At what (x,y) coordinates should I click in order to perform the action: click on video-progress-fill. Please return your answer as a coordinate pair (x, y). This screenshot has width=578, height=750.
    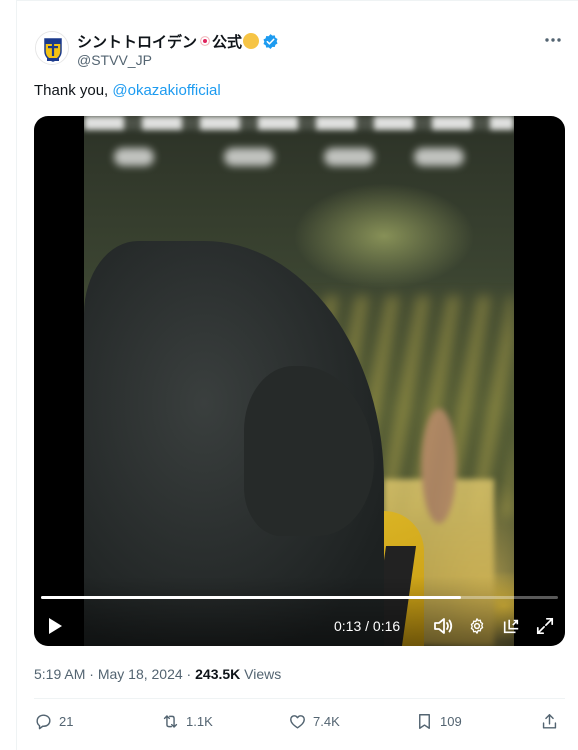
    Looking at the image, I should click on (251, 597).